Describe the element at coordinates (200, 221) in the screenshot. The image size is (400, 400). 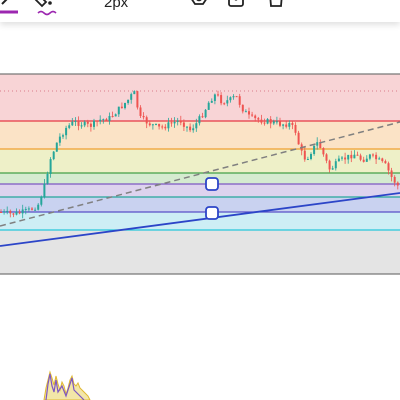
I see `fib-zone-cyan` at that location.